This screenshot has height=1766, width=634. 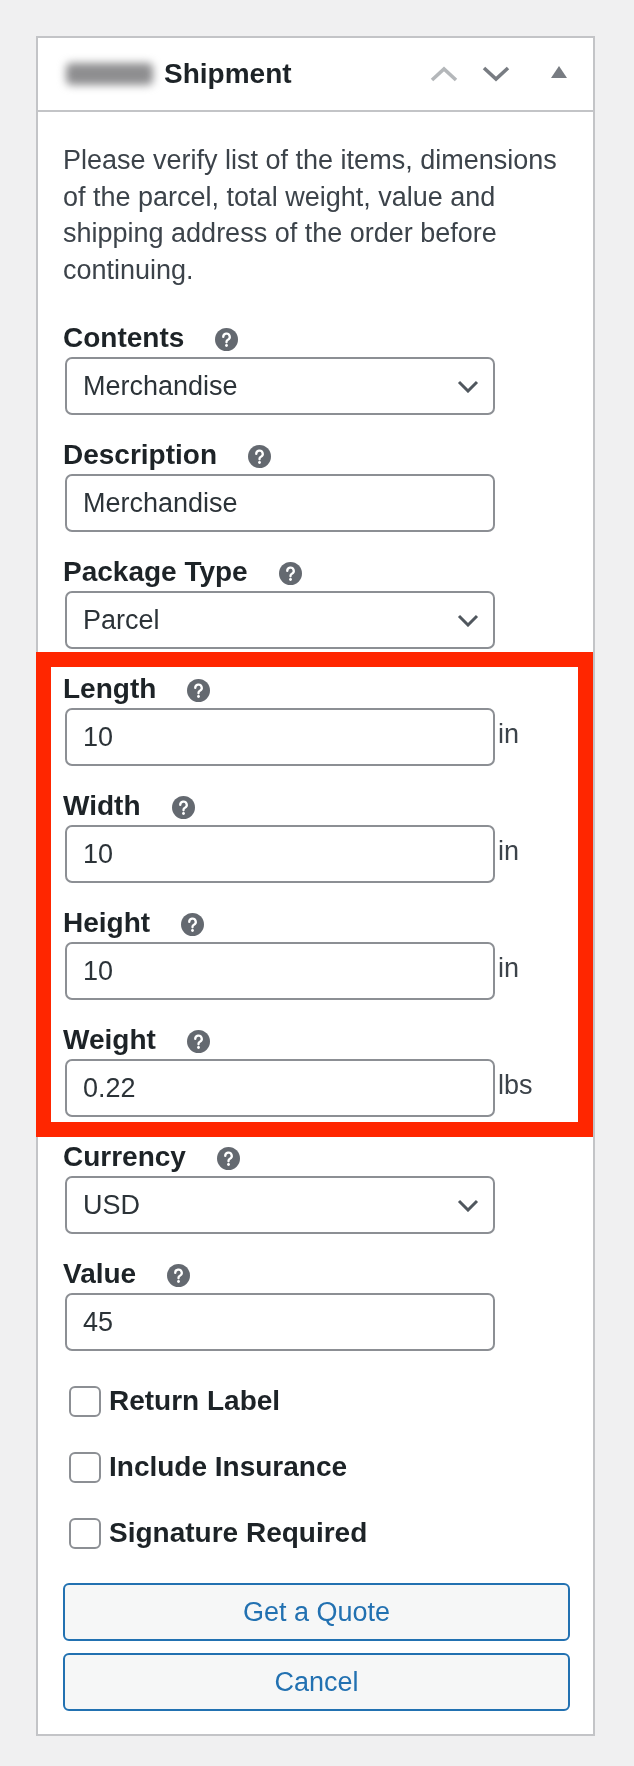 I want to click on intro-text: Please verify list of the items, dimensions of the parcel, total weight, value and shipping address of the order before continuing., so click(x=310, y=215).